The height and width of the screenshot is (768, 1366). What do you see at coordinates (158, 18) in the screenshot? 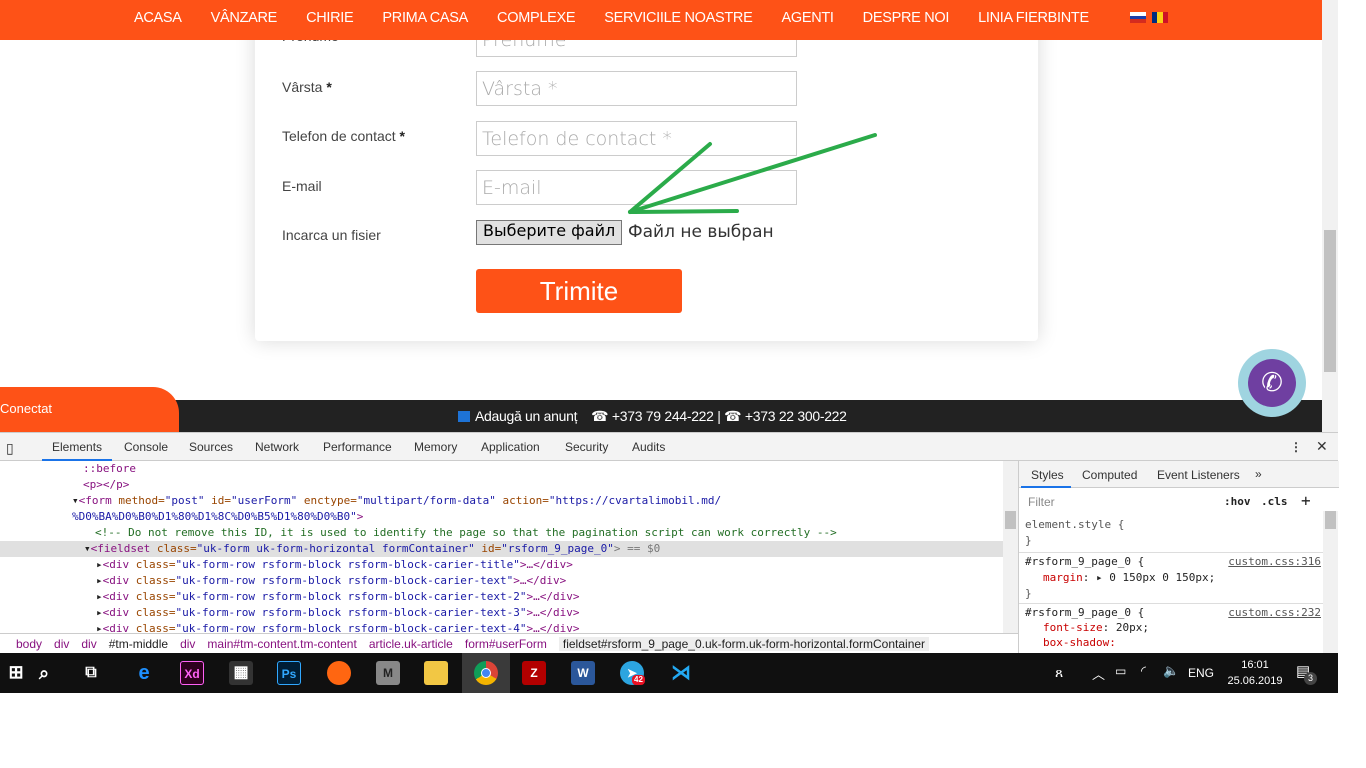
I see `nav-acasa: ACASA` at bounding box center [158, 18].